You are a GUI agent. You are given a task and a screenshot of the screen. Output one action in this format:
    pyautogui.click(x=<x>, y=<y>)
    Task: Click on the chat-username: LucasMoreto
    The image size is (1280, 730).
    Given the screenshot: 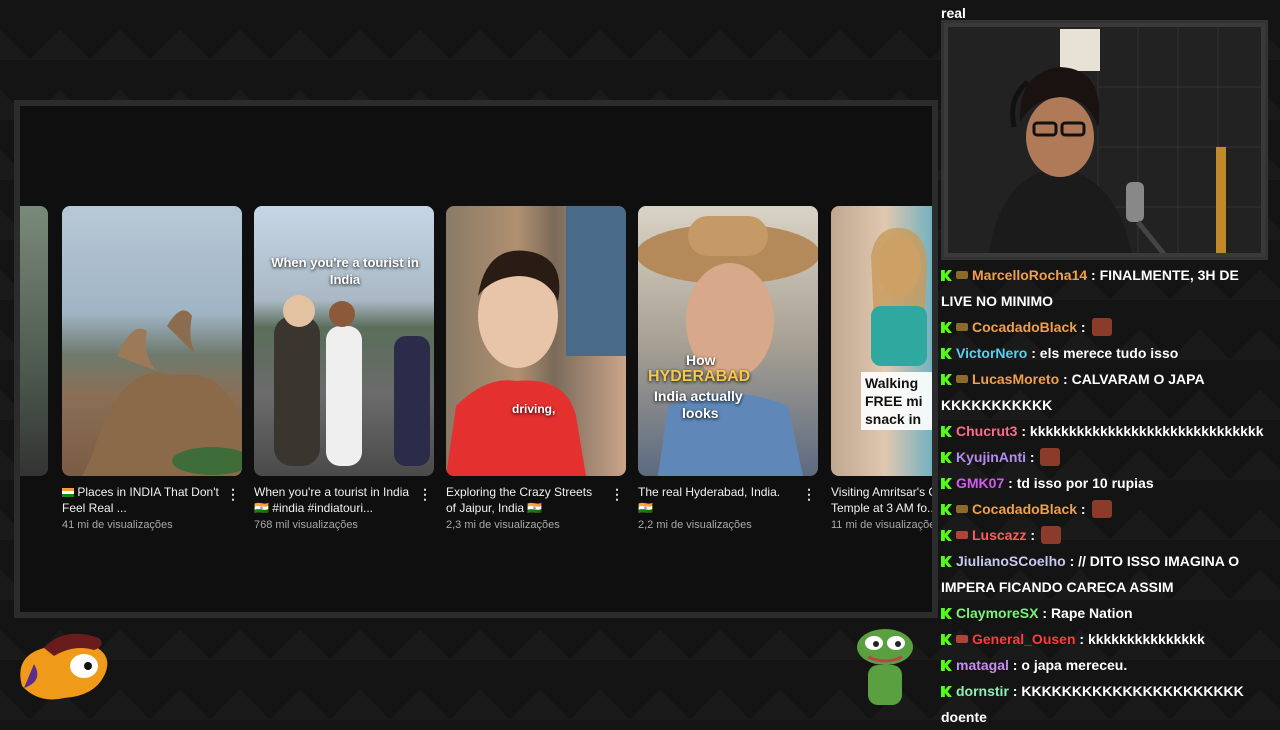 What is the action you would take?
    pyautogui.click(x=1015, y=379)
    